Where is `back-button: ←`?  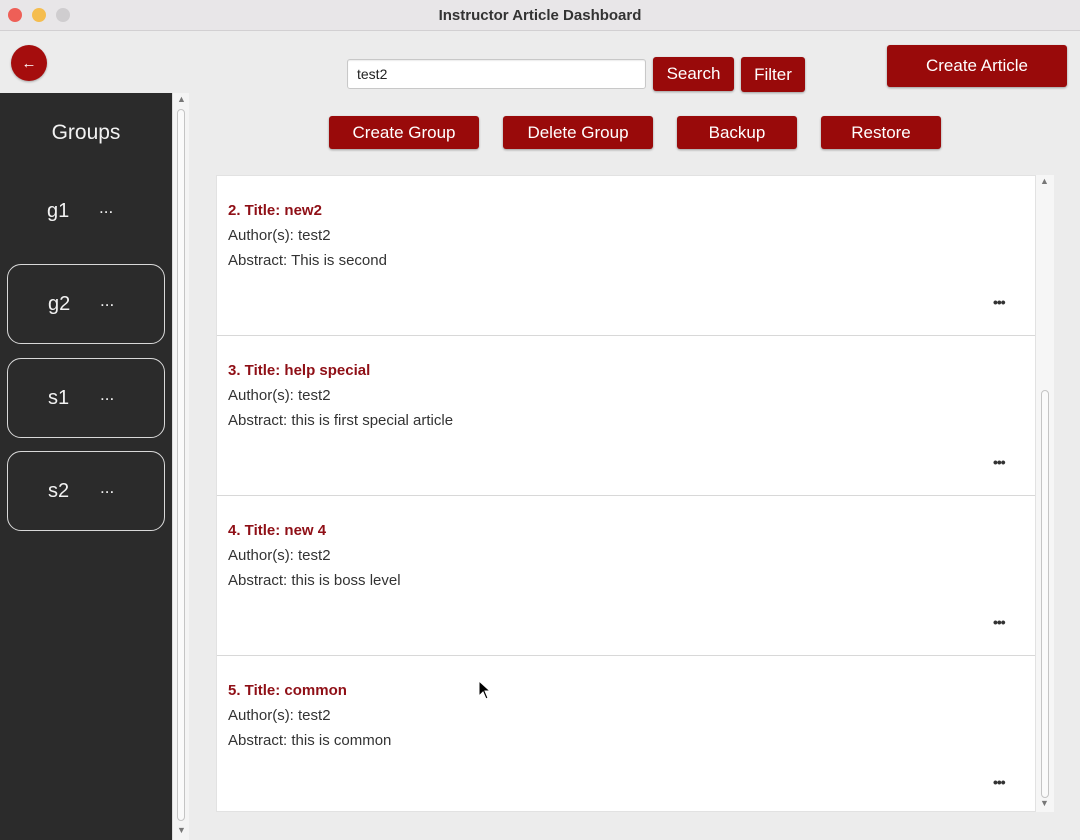
back-button: ← is located at coordinates (29, 63).